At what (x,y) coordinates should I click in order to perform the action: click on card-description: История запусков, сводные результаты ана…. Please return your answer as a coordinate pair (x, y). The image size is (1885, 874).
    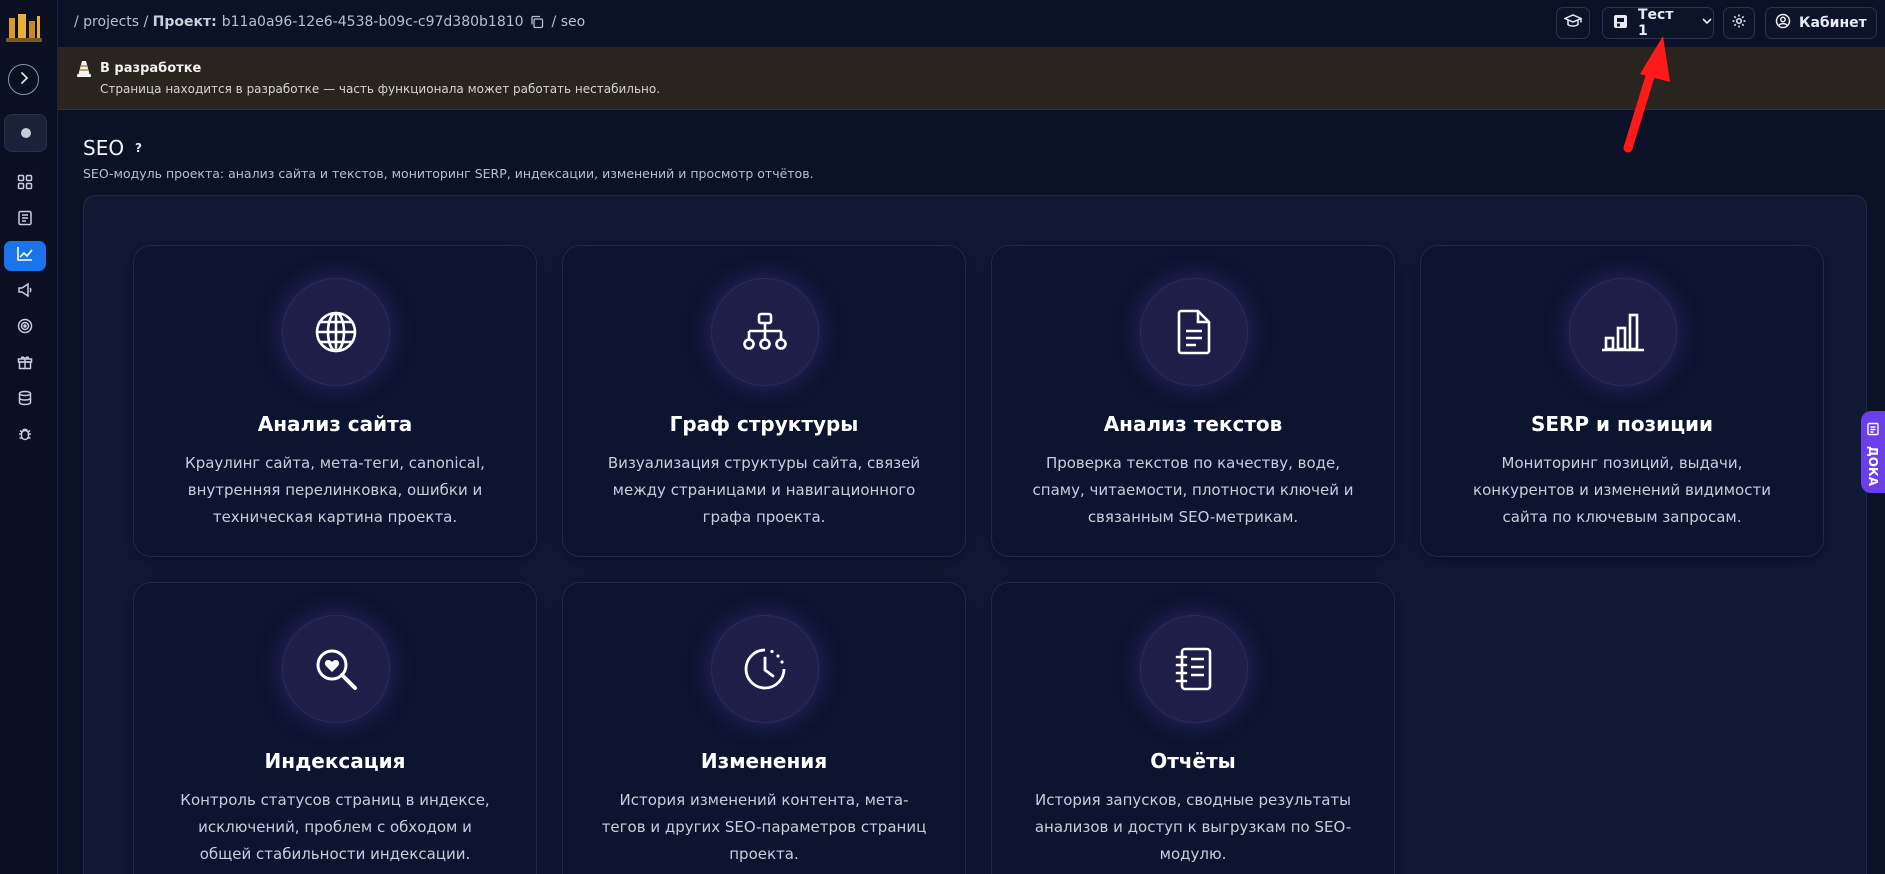
    Looking at the image, I should click on (1193, 827).